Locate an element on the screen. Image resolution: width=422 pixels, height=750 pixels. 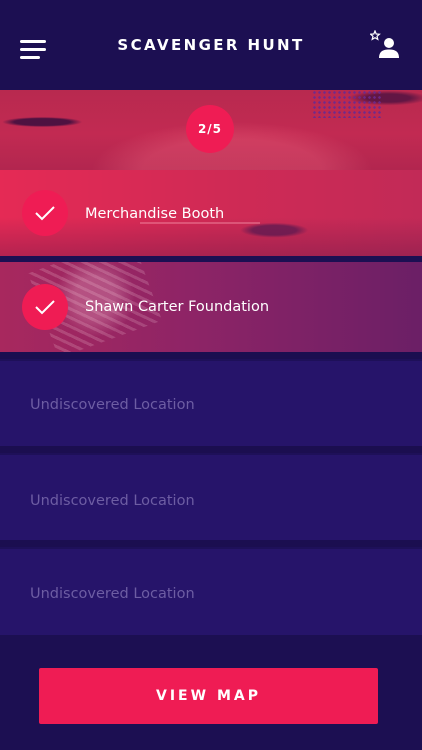
location-row-shawn-carter-foundation: Shawn Carter Foundation is located at coordinates (211, 307).